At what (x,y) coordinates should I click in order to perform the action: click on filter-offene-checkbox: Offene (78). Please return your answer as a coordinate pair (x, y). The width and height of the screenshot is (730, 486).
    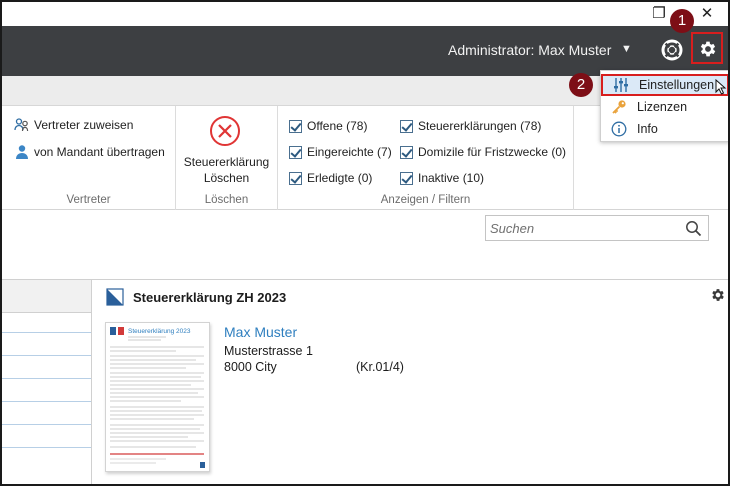
    Looking at the image, I should click on (328, 126).